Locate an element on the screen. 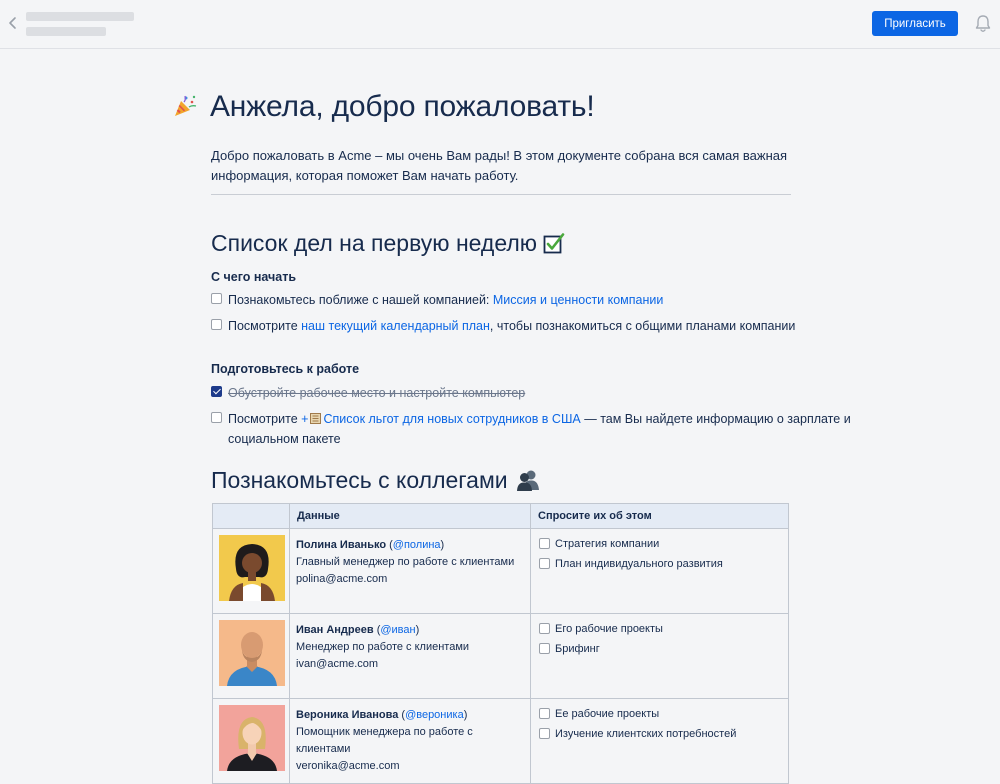 This screenshot has height=784, width=1000. divider is located at coordinates (501, 194).